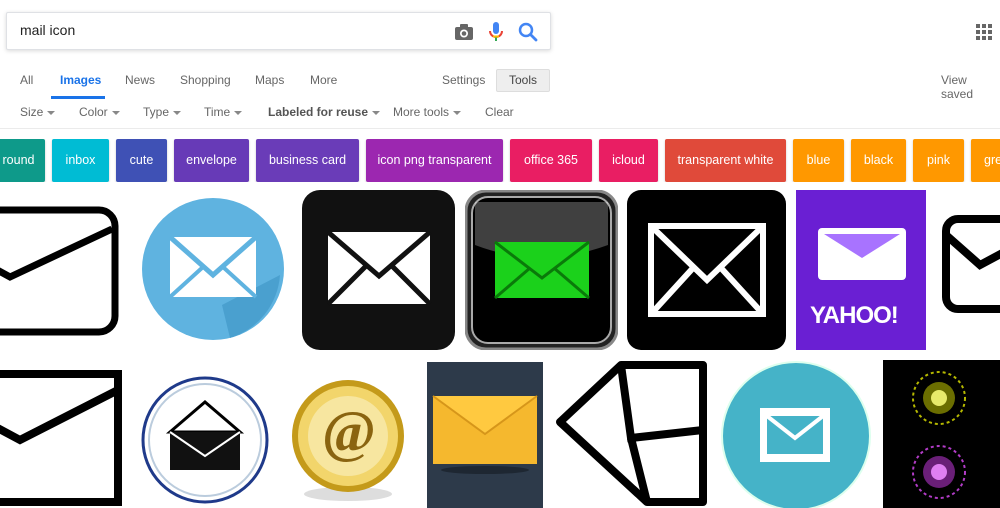 The width and height of the screenshot is (1000, 508). I want to click on tab-images: Images, so click(80, 80).